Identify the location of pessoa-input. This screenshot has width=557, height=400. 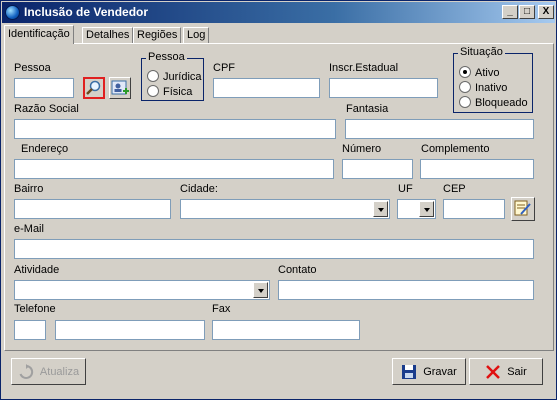
(44, 88).